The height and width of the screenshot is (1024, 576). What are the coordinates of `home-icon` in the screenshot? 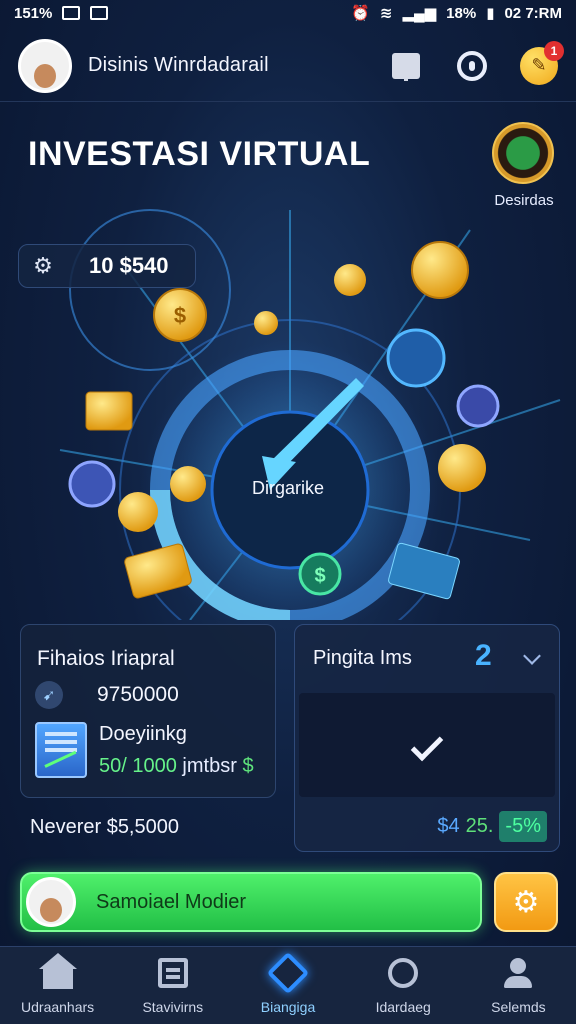 It's located at (57, 971).